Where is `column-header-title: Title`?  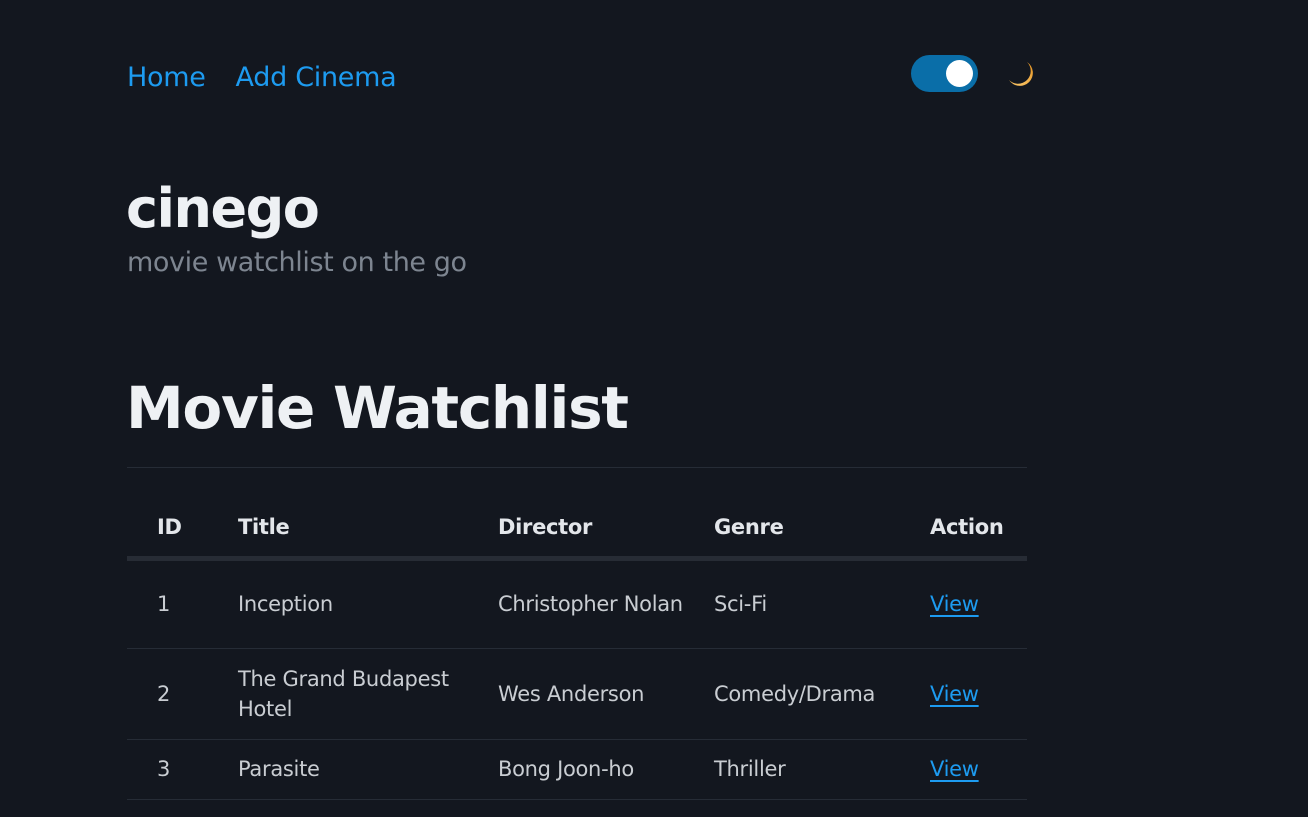
column-header-title: Title is located at coordinates (338, 529).